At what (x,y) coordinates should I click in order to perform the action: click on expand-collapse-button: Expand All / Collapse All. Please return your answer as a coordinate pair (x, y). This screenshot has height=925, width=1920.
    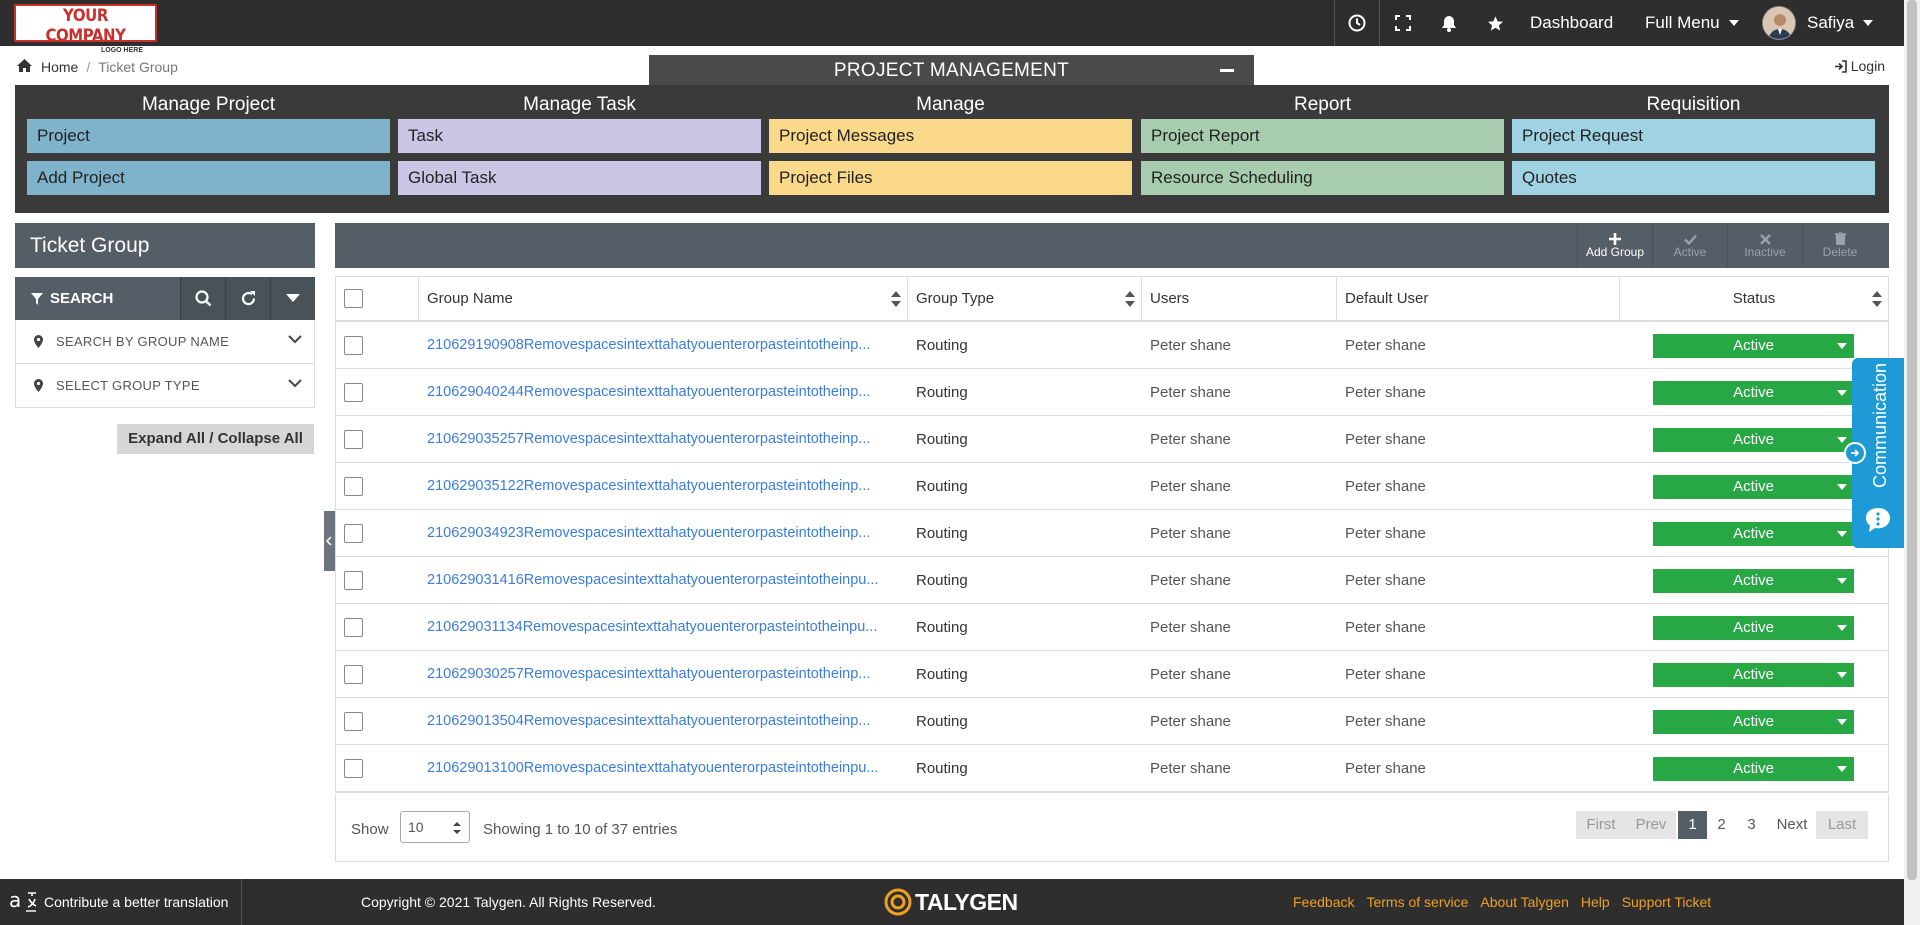
    Looking at the image, I should click on (215, 439).